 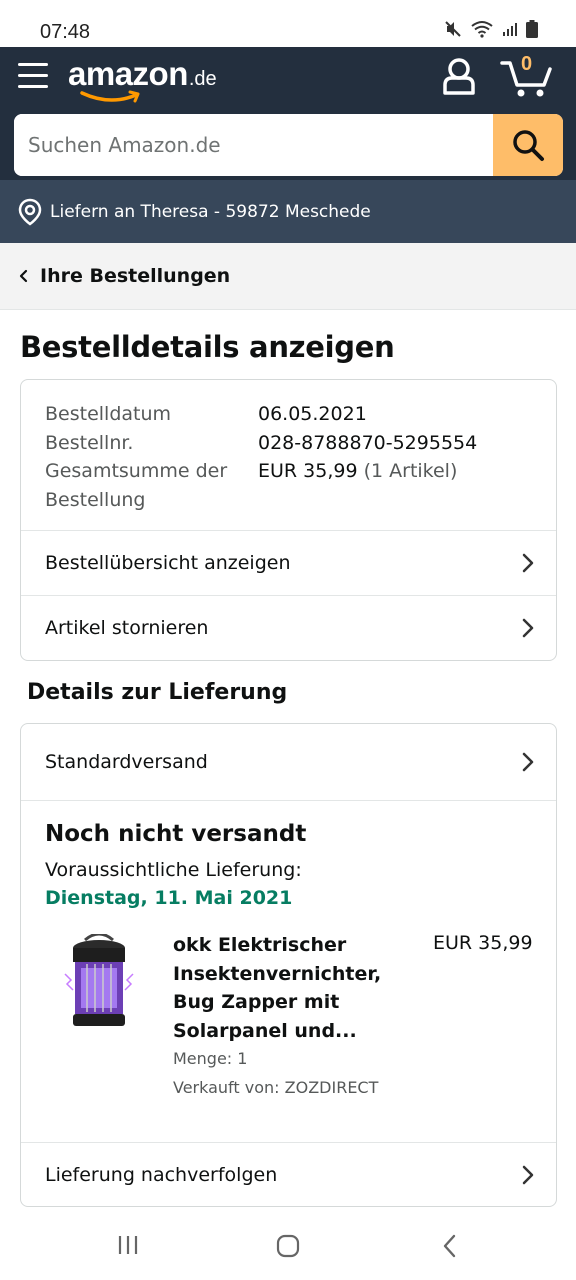 What do you see at coordinates (288, 23) in the screenshot?
I see `status-bar: 07:48` at bounding box center [288, 23].